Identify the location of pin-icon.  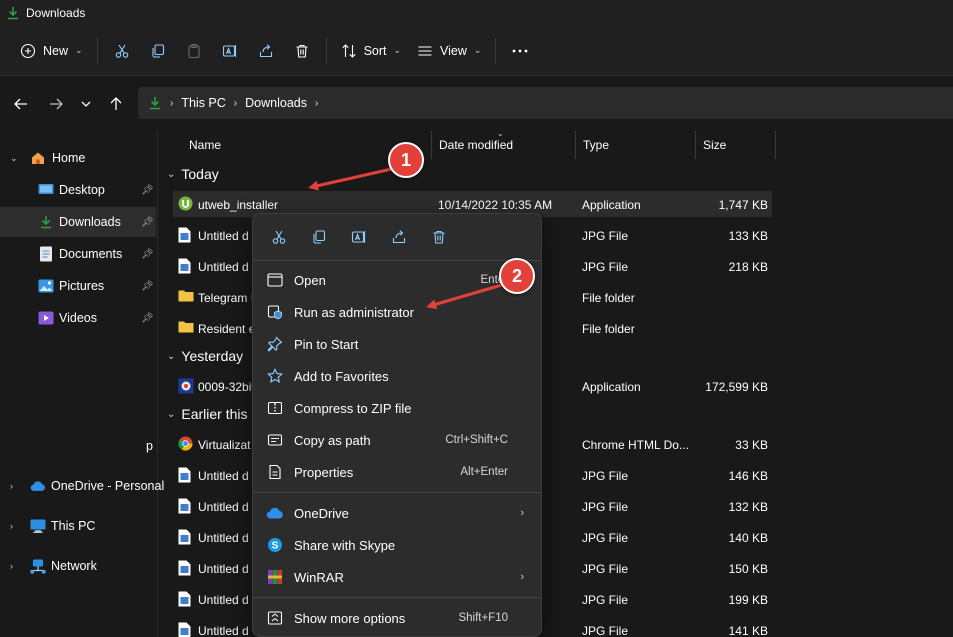
(275, 344).